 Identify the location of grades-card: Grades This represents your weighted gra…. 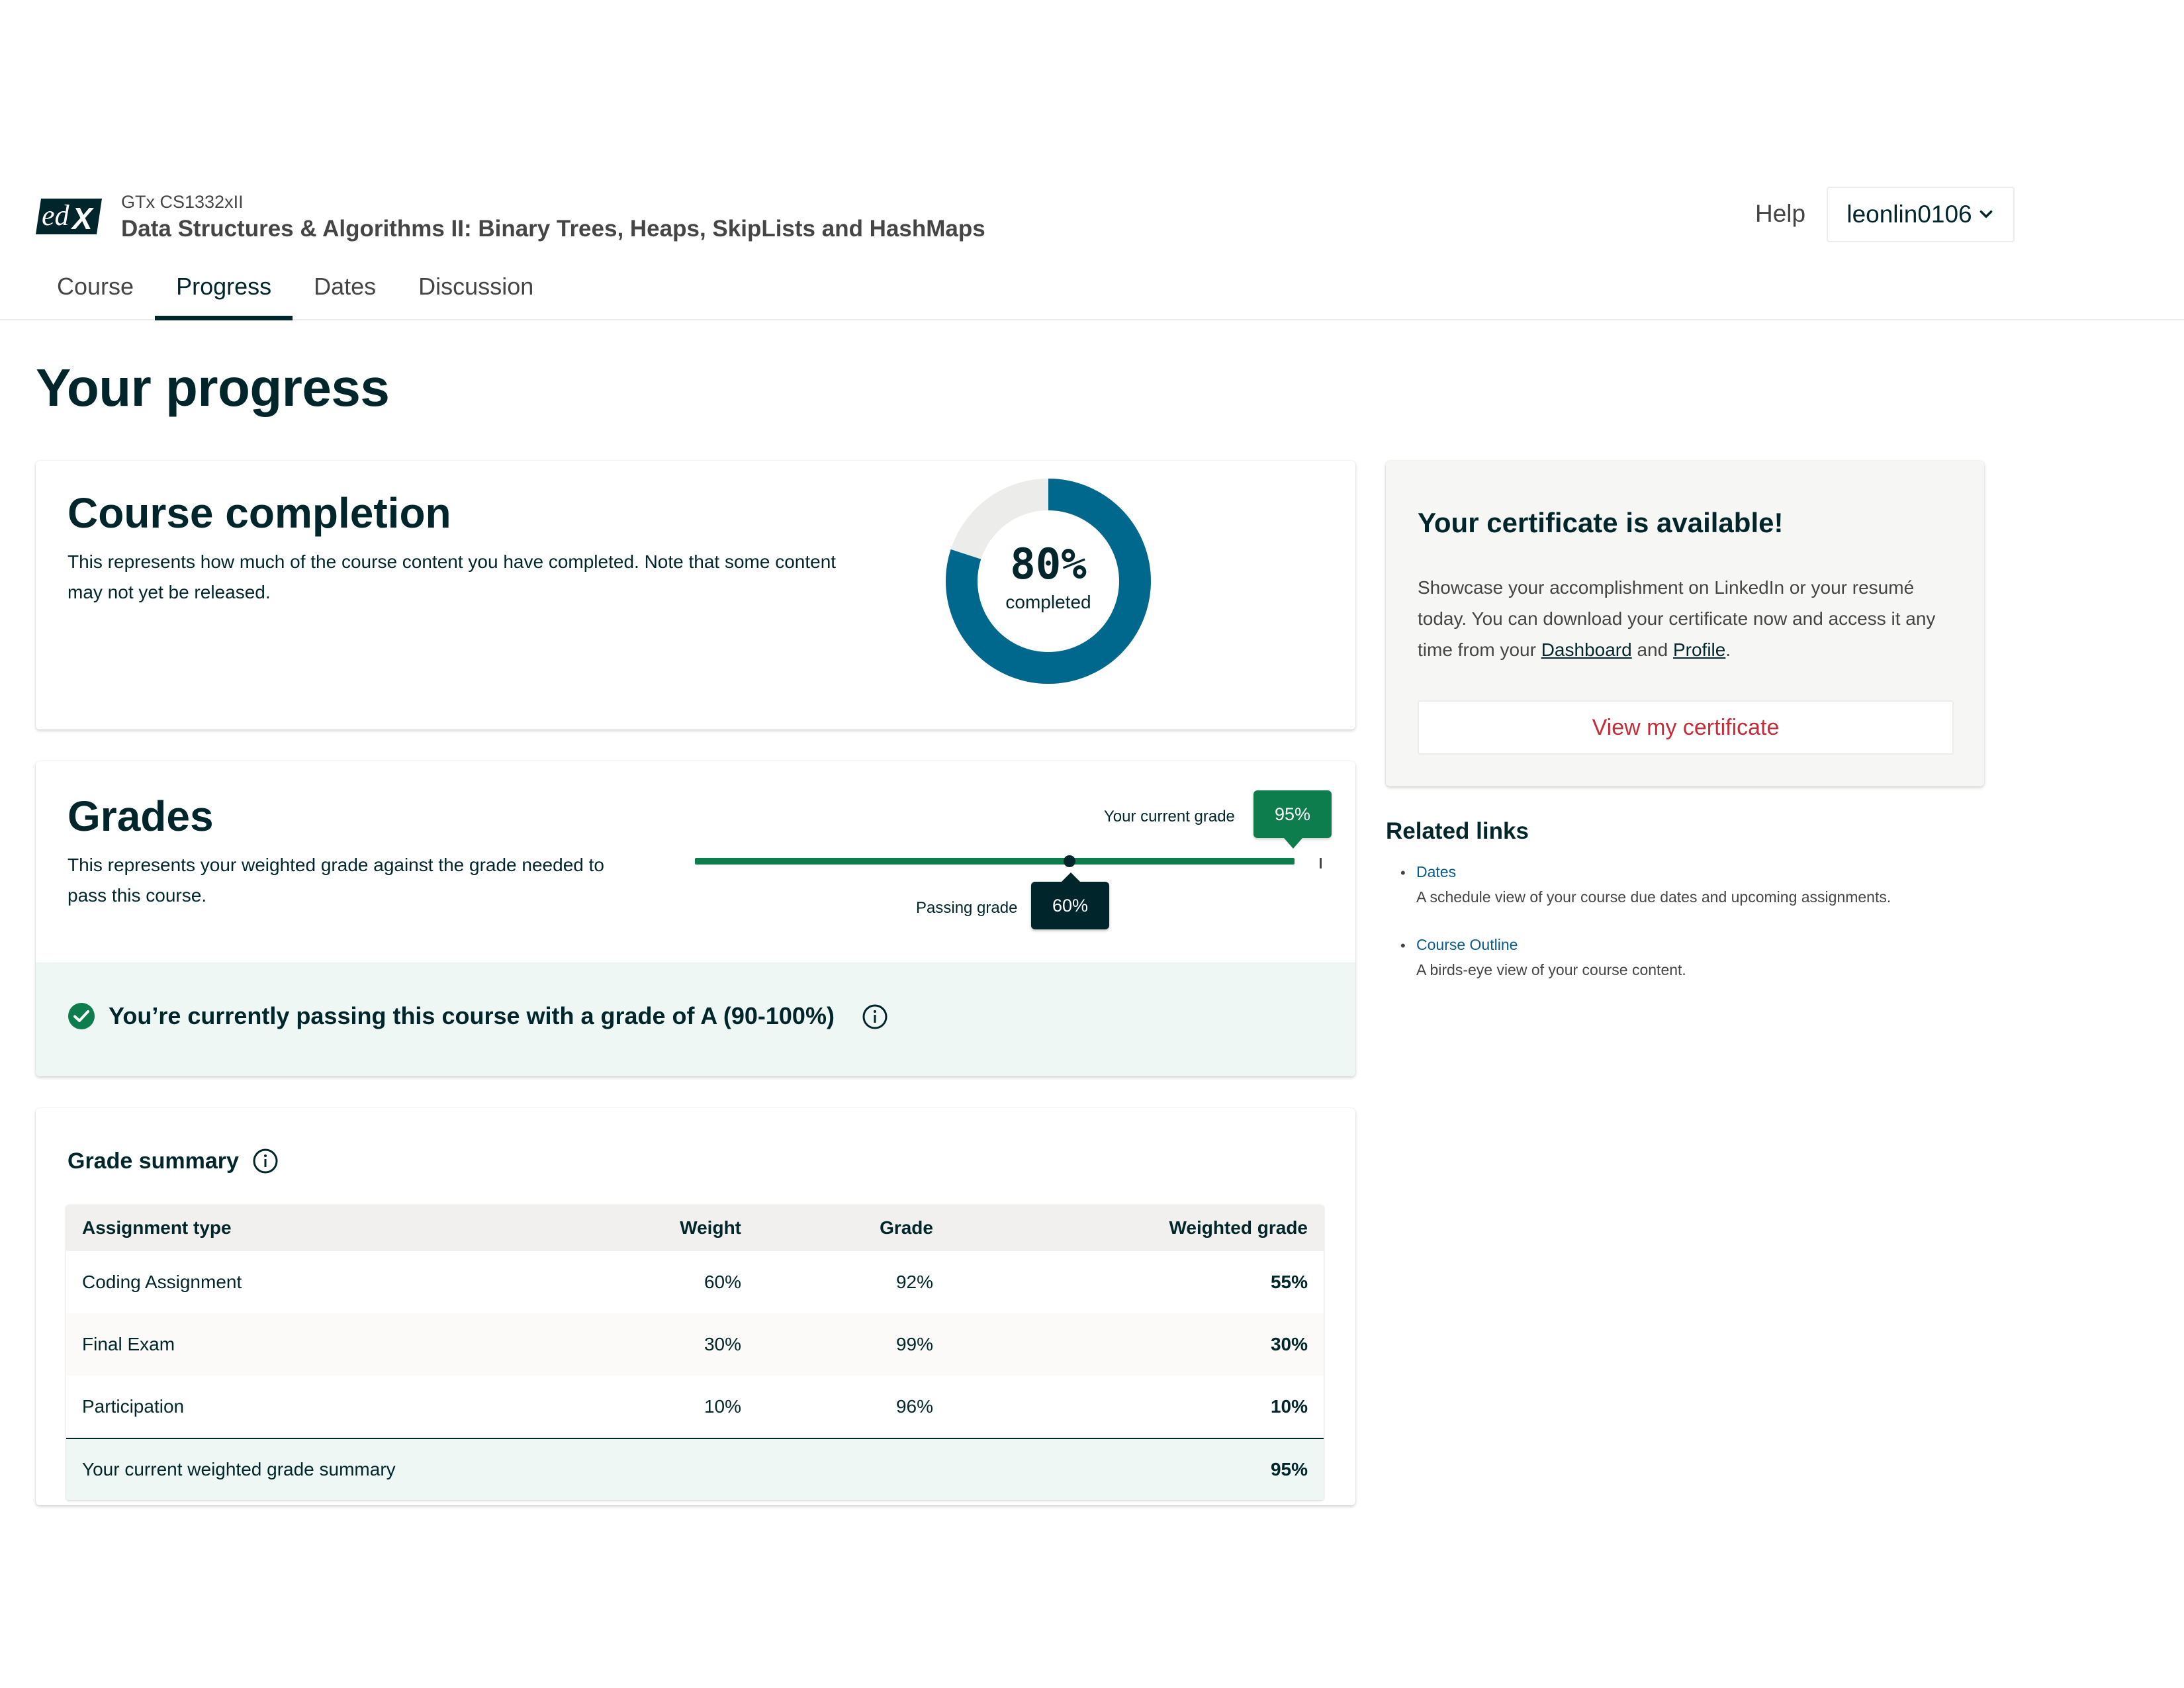
(695, 918).